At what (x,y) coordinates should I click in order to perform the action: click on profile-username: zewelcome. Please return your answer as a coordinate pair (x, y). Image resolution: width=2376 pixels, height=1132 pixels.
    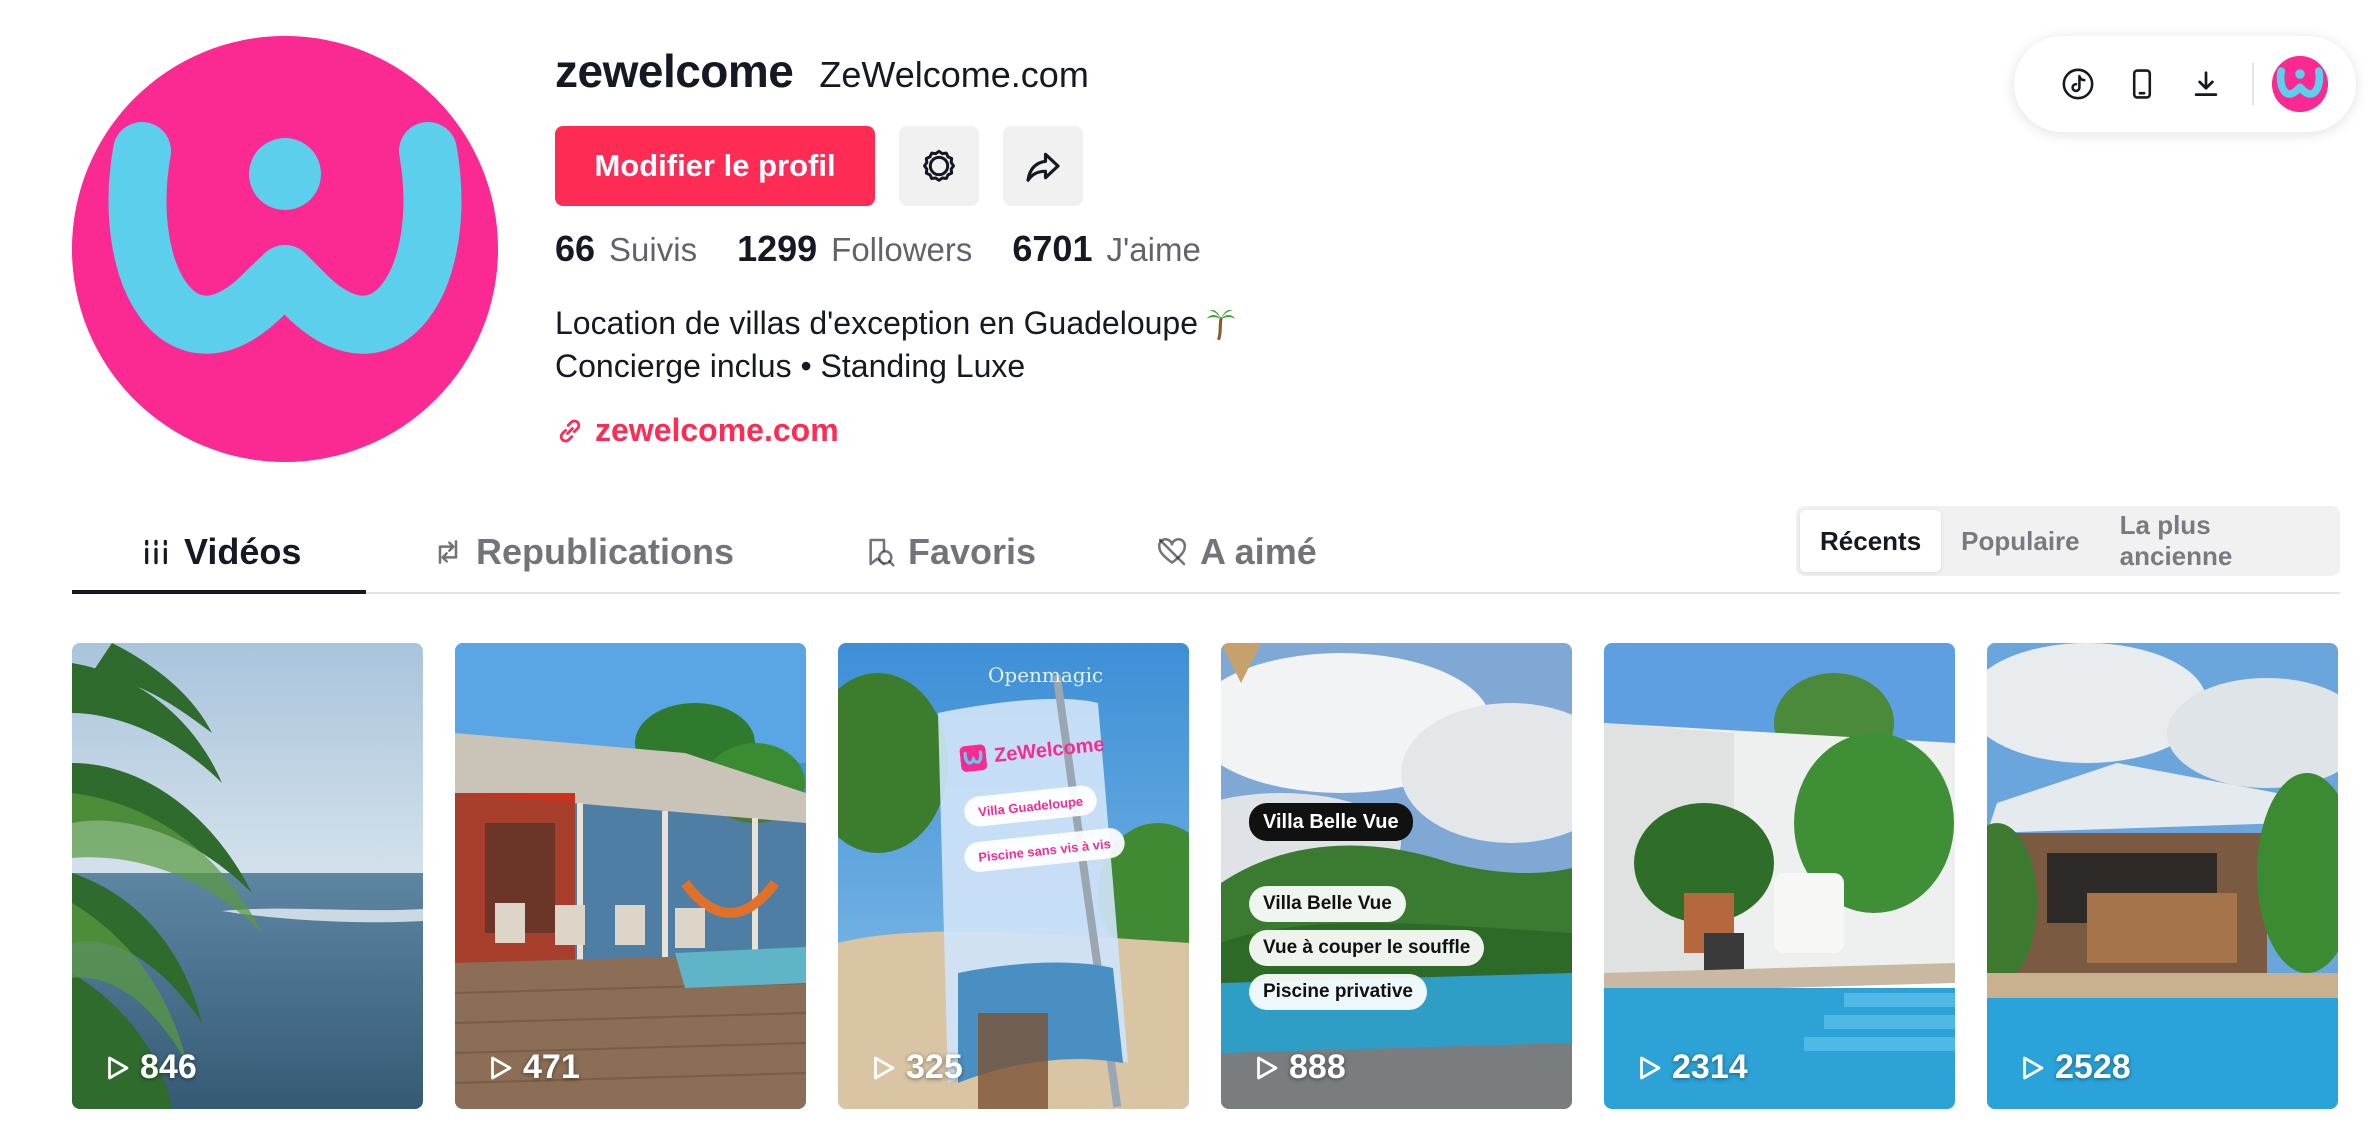
    Looking at the image, I should click on (674, 71).